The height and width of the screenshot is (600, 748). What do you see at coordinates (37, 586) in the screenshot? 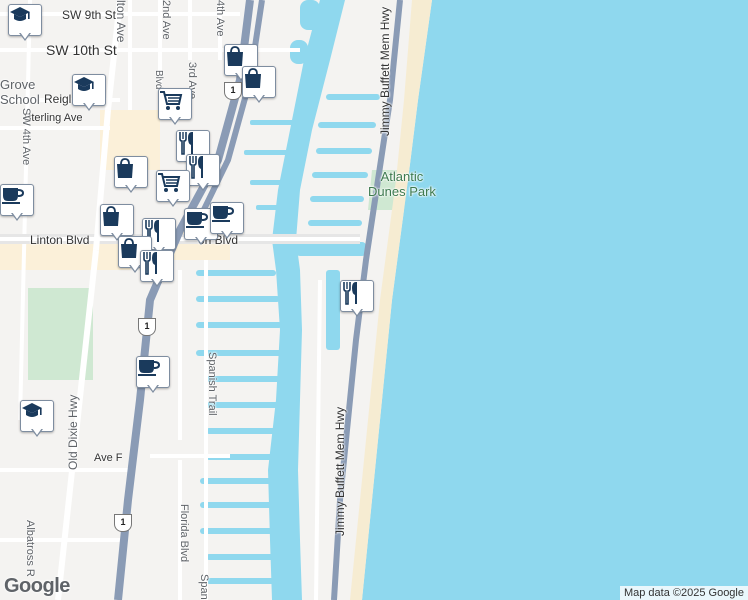
I see `google-logo: Google` at bounding box center [37, 586].